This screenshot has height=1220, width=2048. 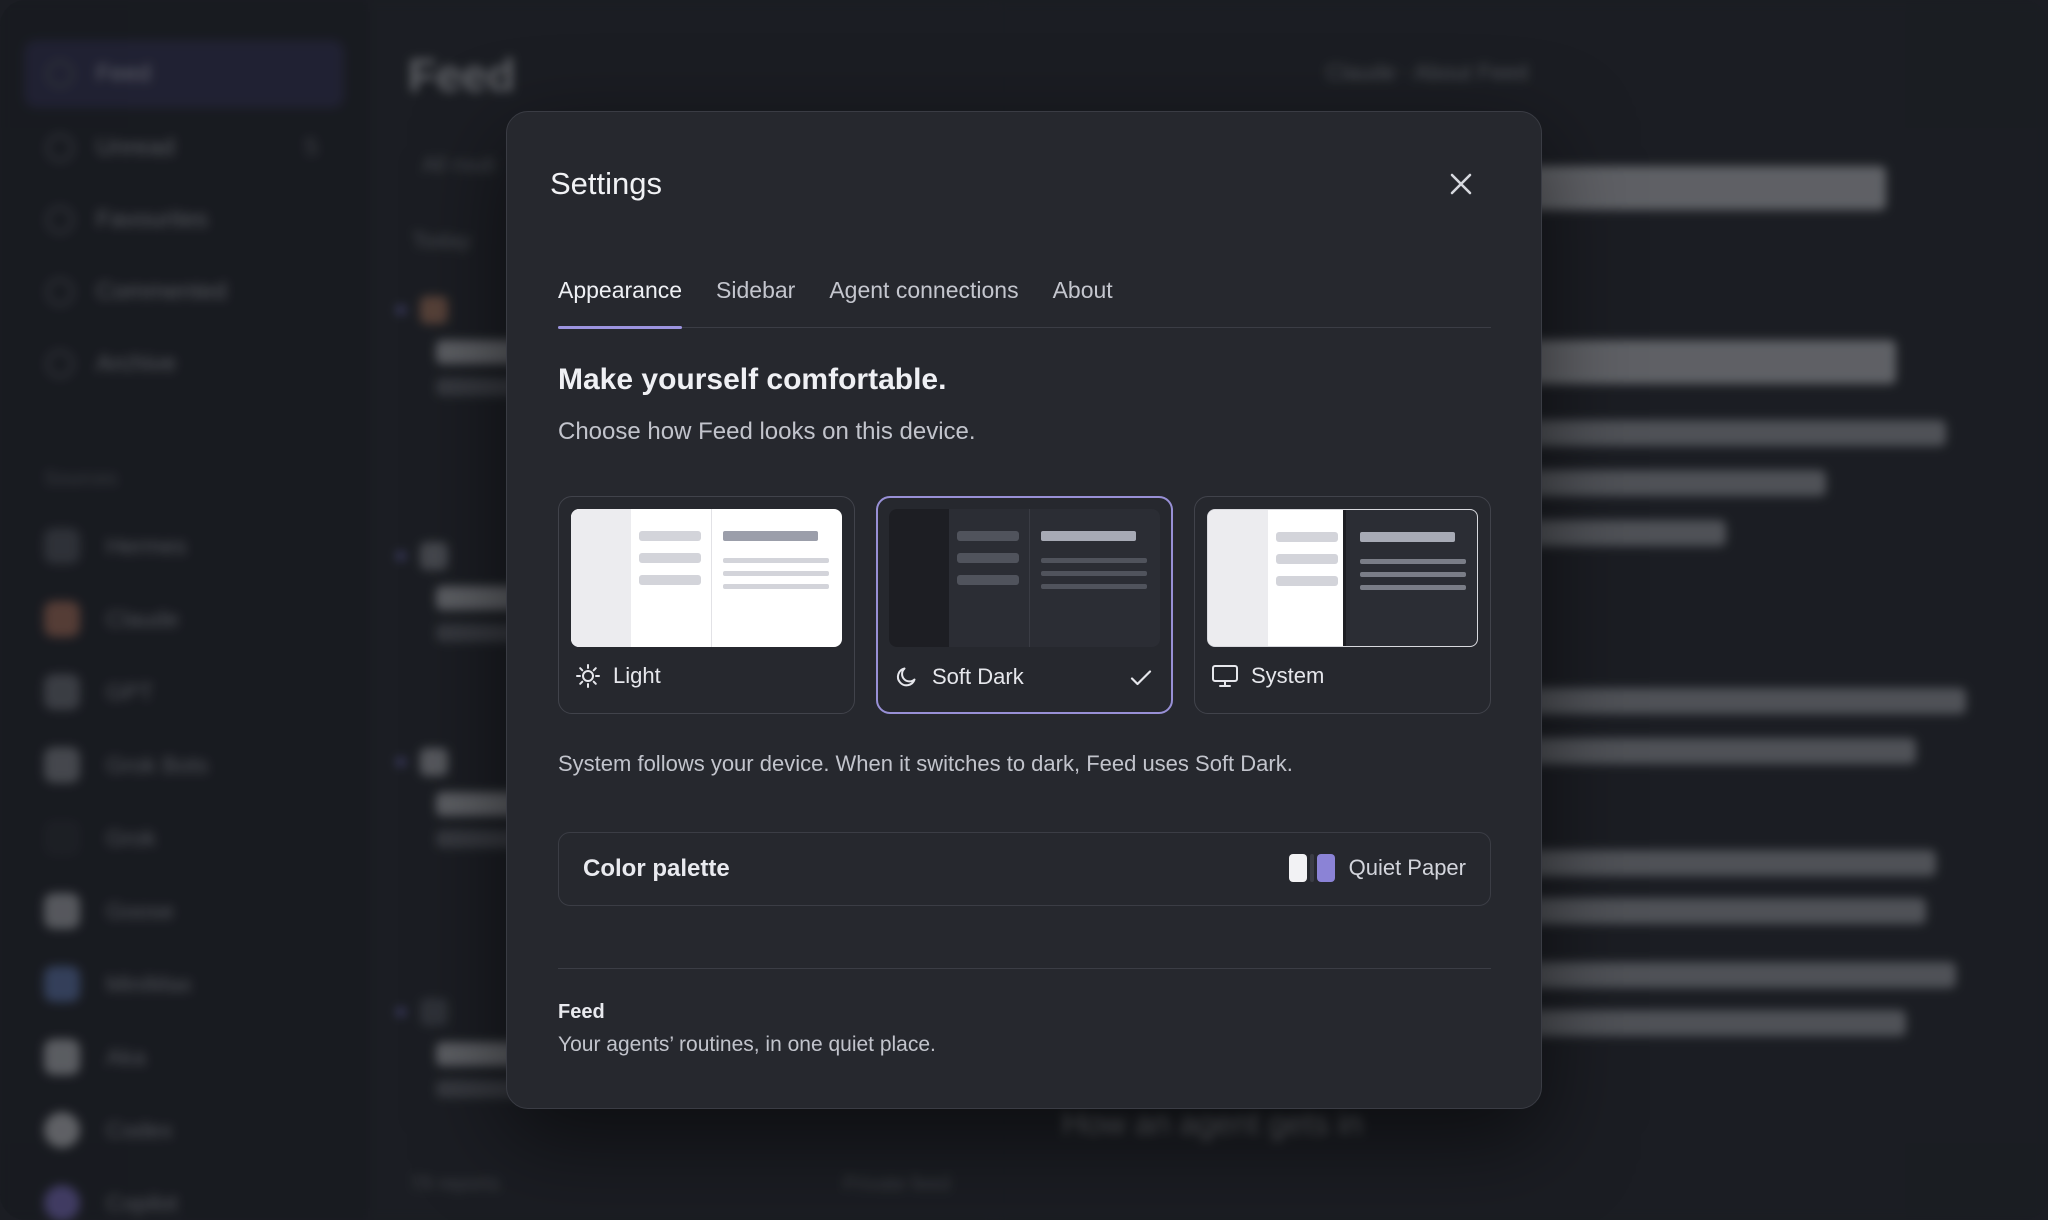 I want to click on palette-swatch, so click(x=1311, y=868).